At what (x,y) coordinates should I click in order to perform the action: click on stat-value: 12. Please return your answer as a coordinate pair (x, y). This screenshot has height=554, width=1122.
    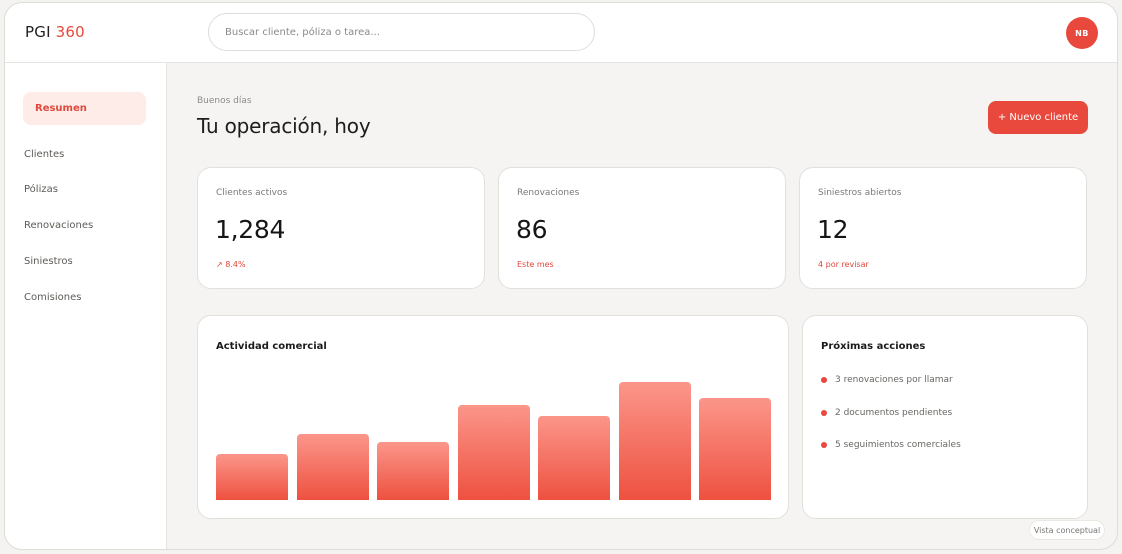
    Looking at the image, I should click on (833, 229).